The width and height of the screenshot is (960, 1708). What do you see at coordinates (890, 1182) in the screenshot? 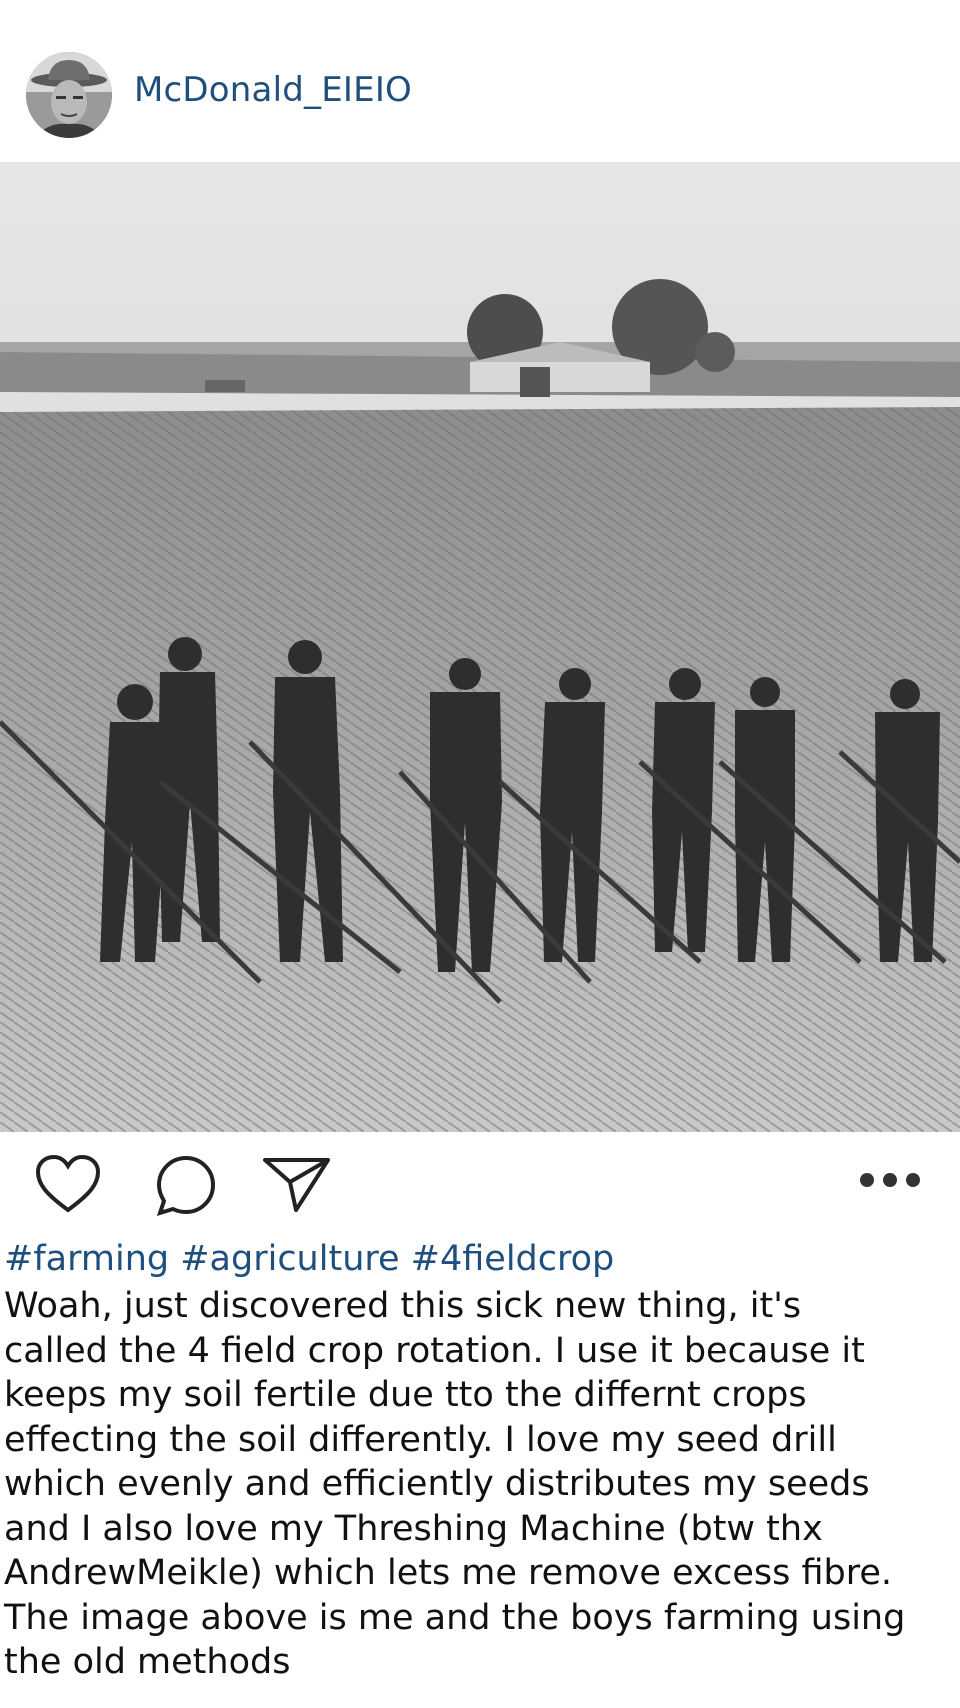
I see `more-icon` at bounding box center [890, 1182].